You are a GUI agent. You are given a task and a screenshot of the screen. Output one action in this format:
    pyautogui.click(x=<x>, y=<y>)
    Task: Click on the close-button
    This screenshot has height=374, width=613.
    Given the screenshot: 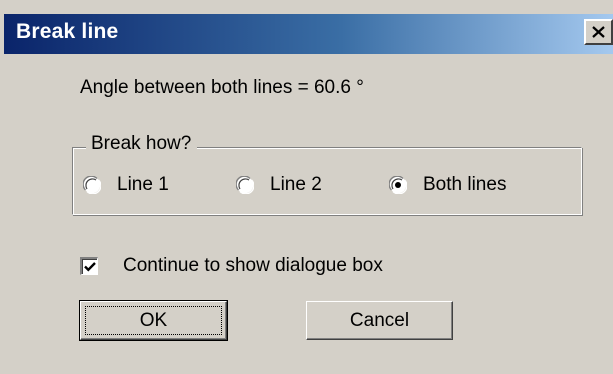 What is the action you would take?
    pyautogui.click(x=598, y=32)
    